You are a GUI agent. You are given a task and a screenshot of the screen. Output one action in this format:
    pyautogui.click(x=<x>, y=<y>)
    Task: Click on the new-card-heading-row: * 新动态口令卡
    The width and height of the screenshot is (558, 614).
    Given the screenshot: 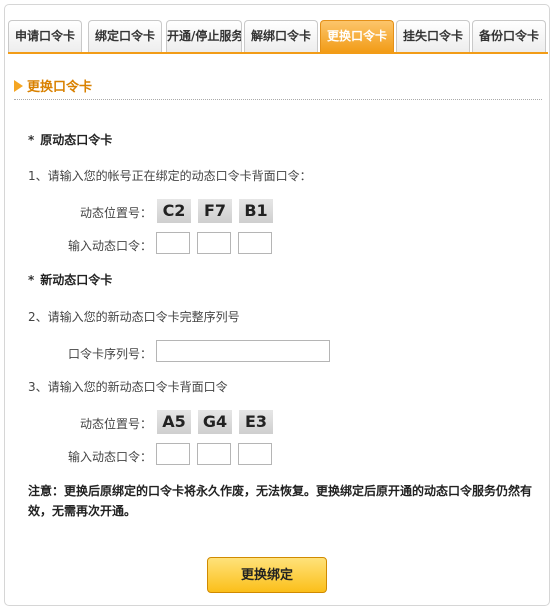 What is the action you would take?
    pyautogui.click(x=70, y=279)
    